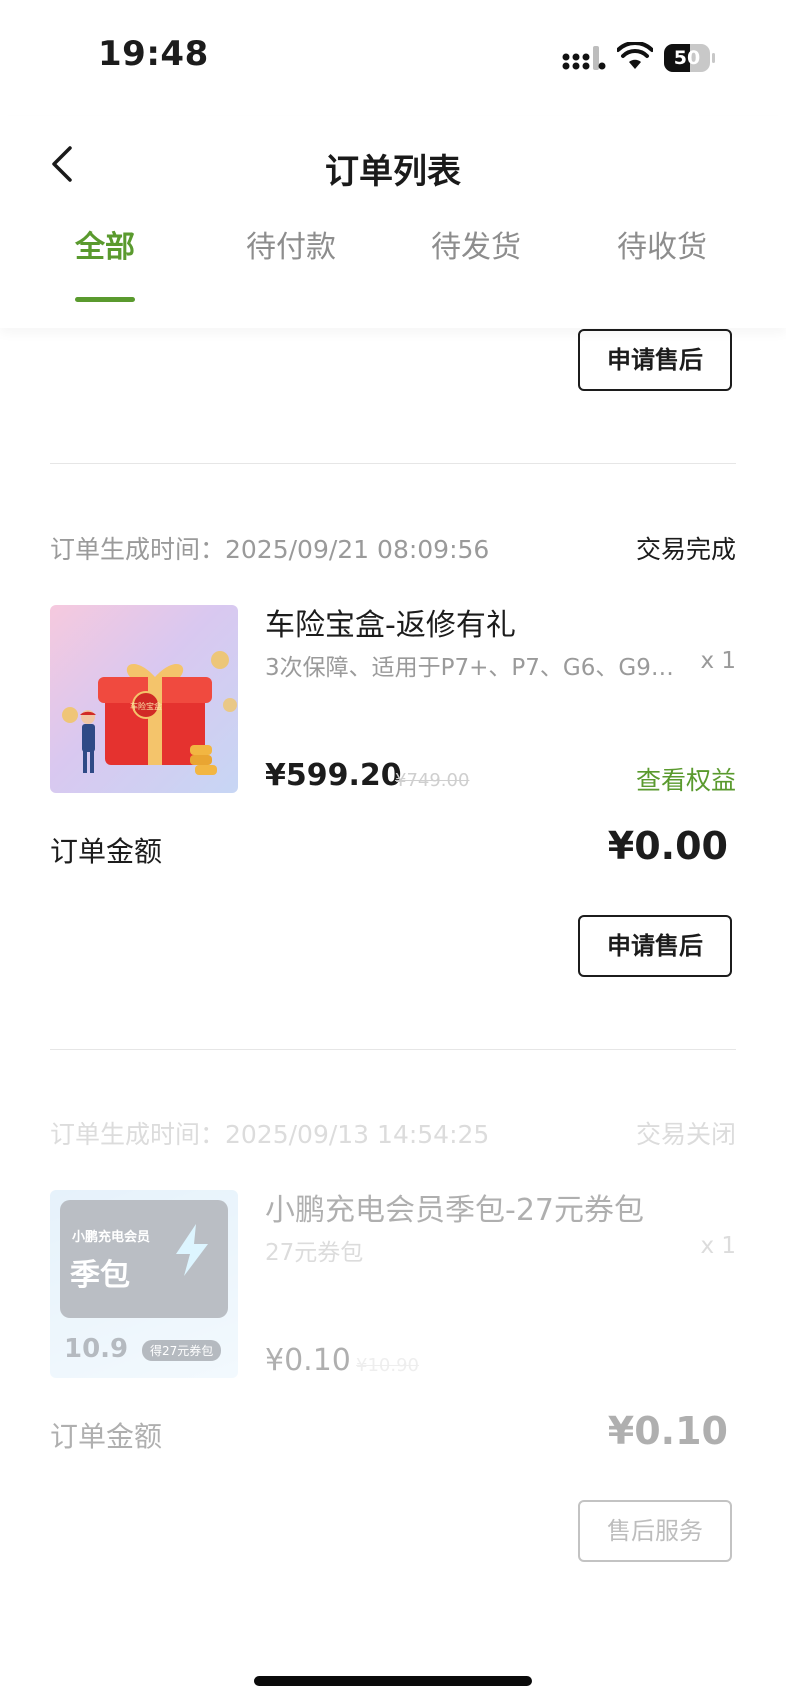  What do you see at coordinates (100, 1275) in the screenshot?
I see `image-card-big: 季包` at bounding box center [100, 1275].